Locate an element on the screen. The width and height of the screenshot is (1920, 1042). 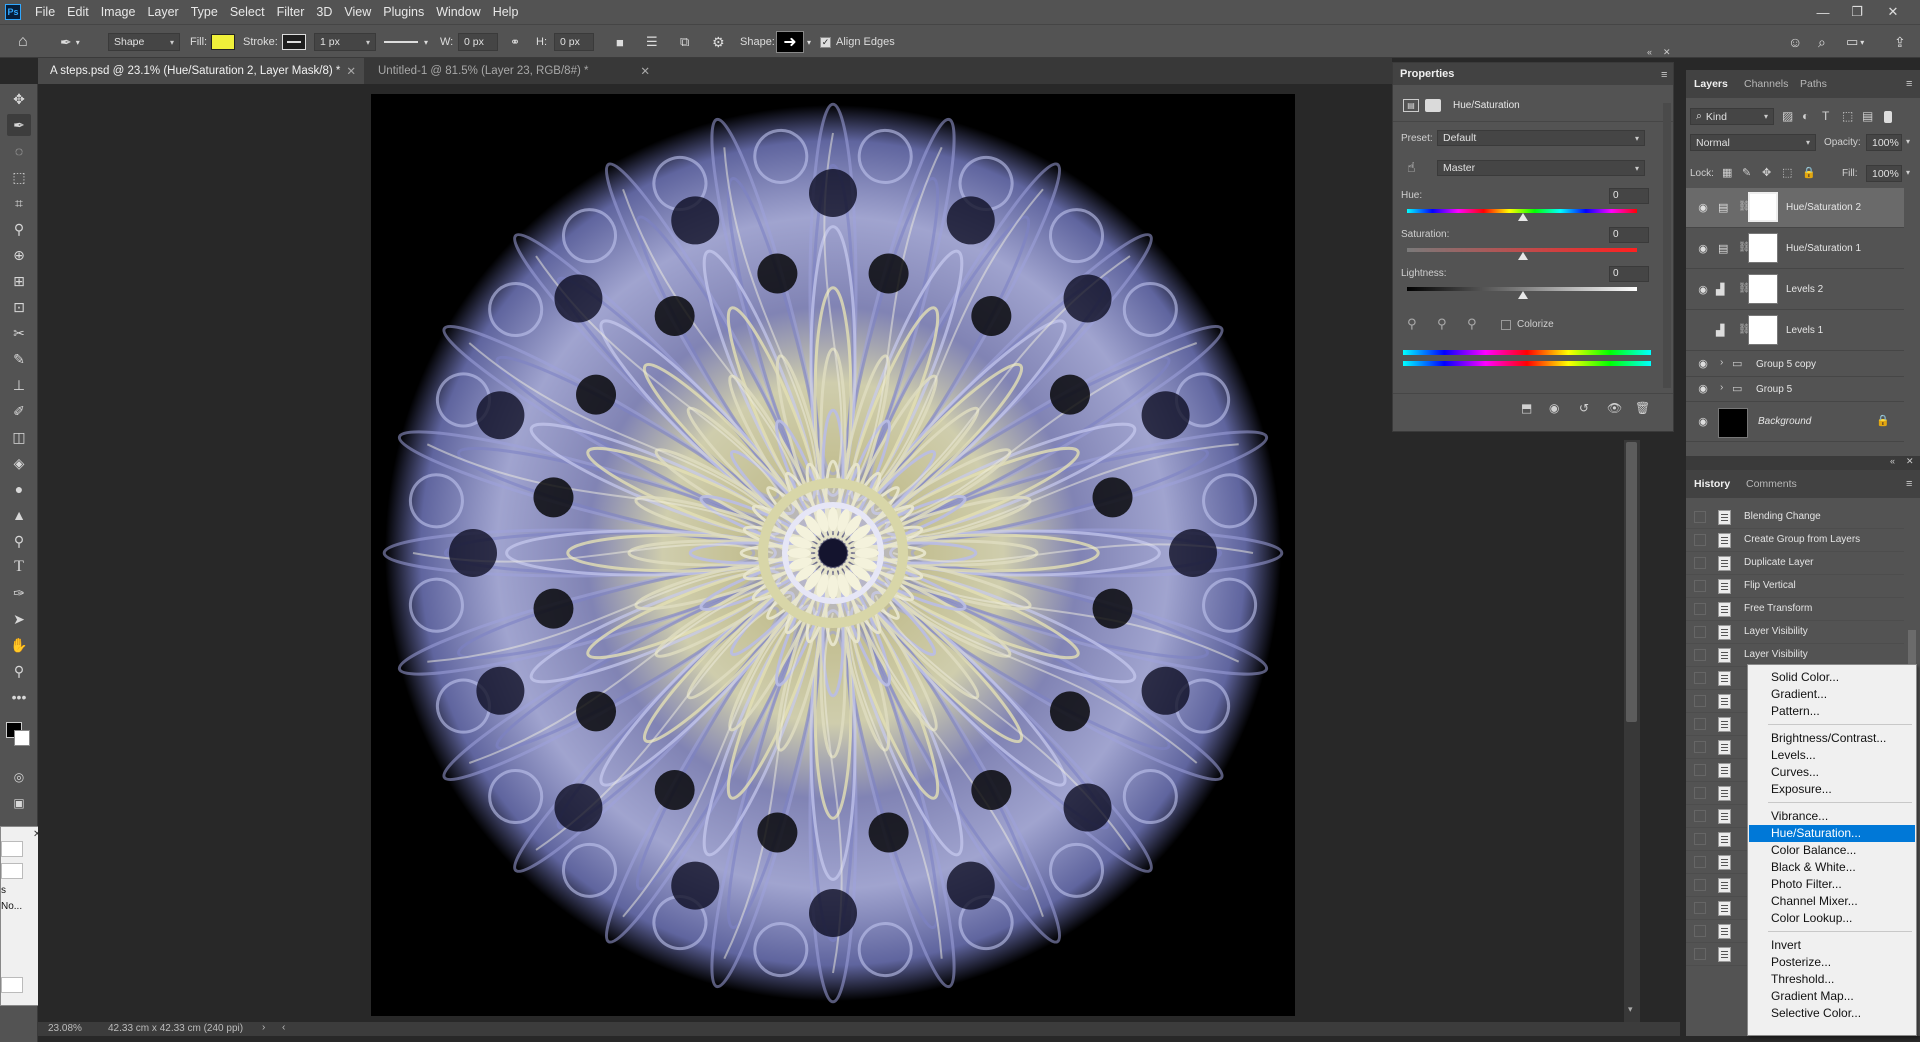
transform-tool-icon: ✂ is located at coordinates (19, 333).